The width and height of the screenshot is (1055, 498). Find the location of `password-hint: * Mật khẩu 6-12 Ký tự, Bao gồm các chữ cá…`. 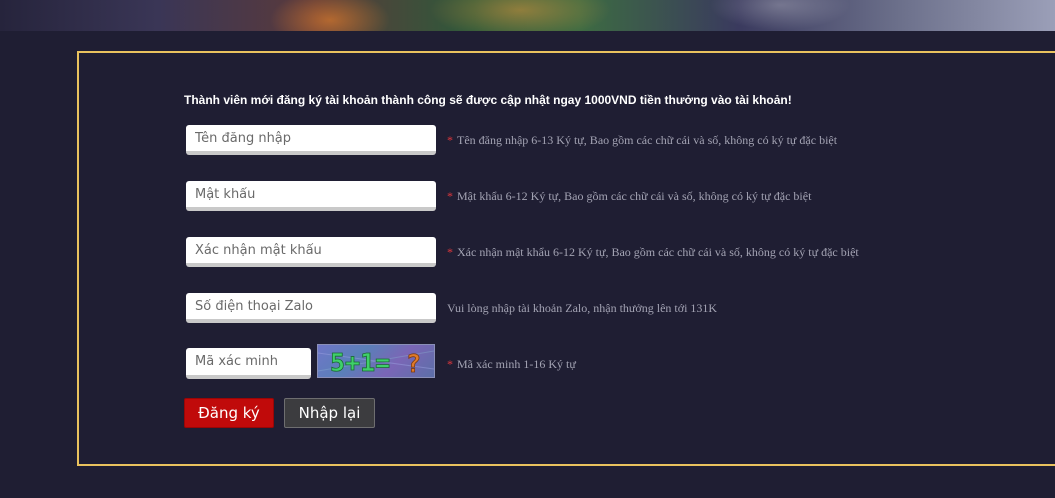

password-hint: * Mật khẩu 6-12 Ký tự, Bao gồm các chữ cá… is located at coordinates (629, 196).